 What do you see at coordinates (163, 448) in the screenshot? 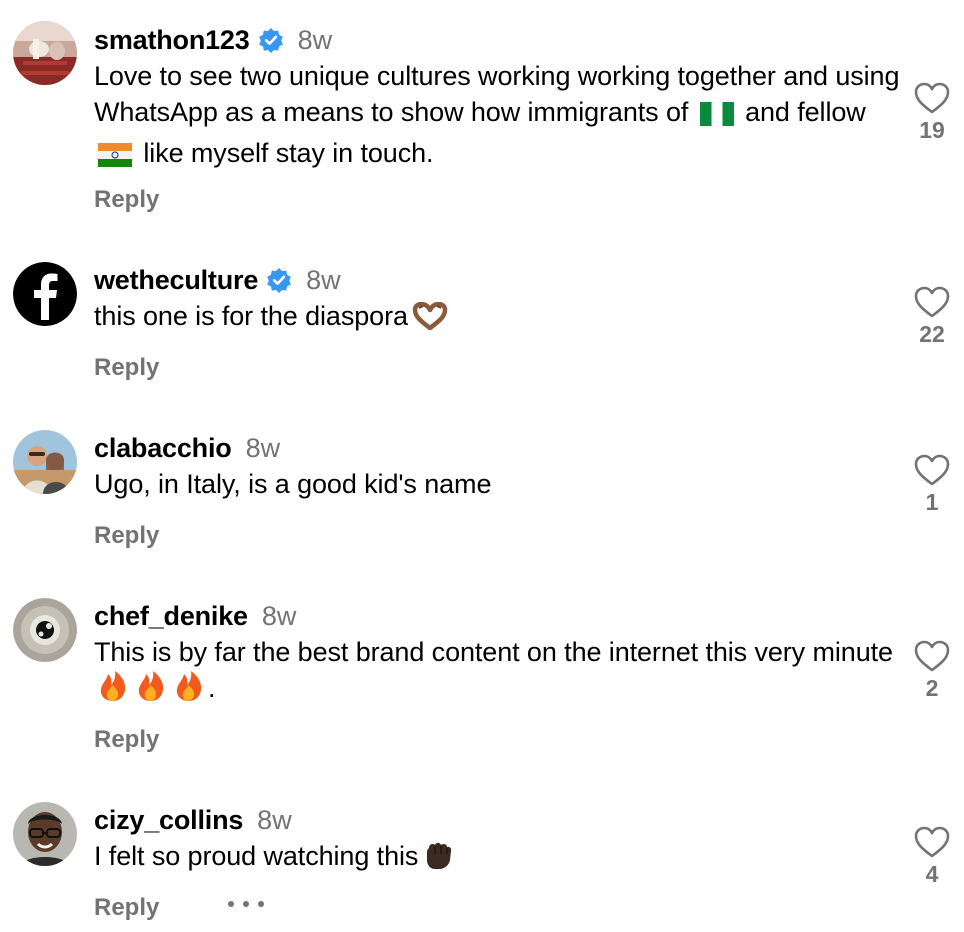
I see `comment-username: clabacchio` at bounding box center [163, 448].